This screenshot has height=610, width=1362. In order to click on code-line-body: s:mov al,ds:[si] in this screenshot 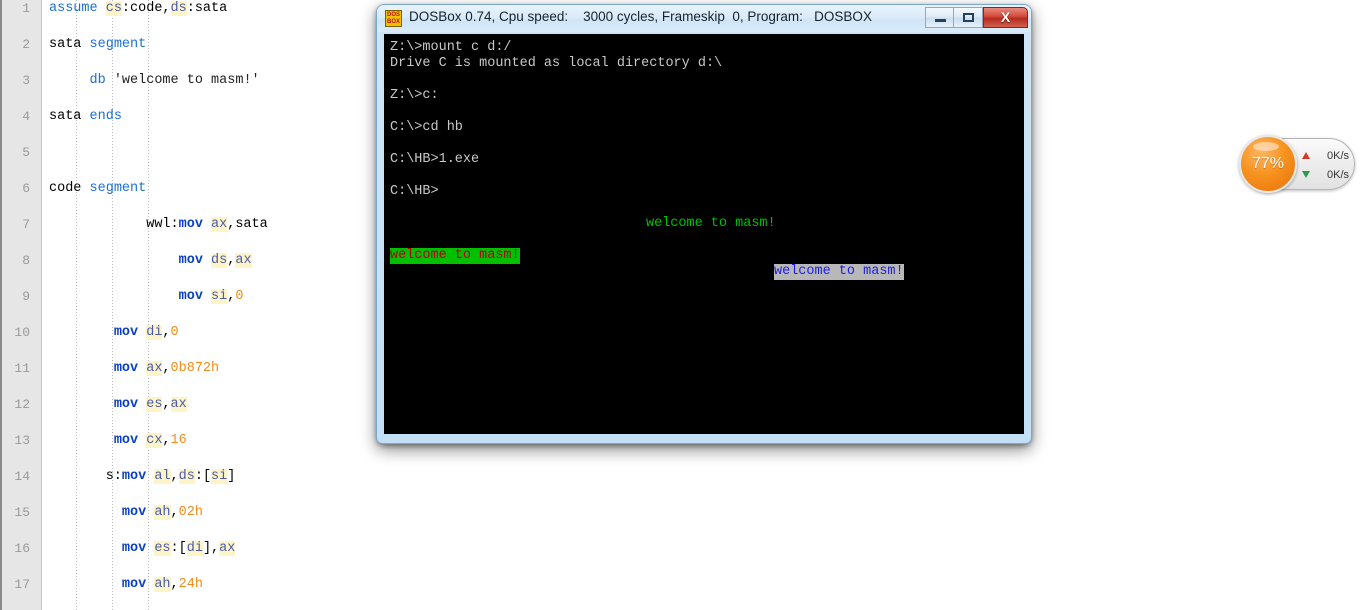, I will do `click(702, 477)`.